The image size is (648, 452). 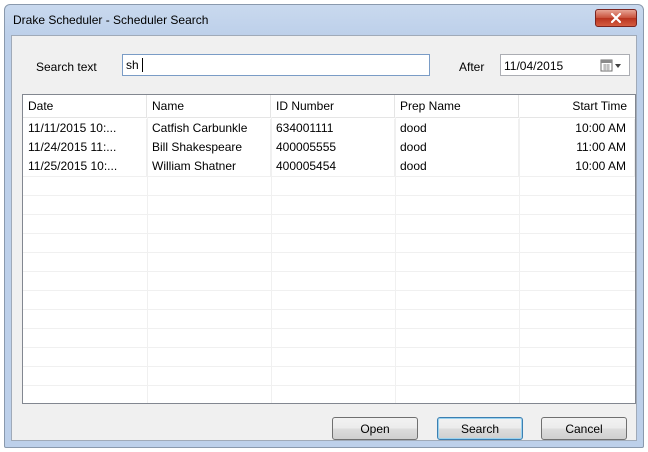 I want to click on search-button: Search, so click(x=480, y=428).